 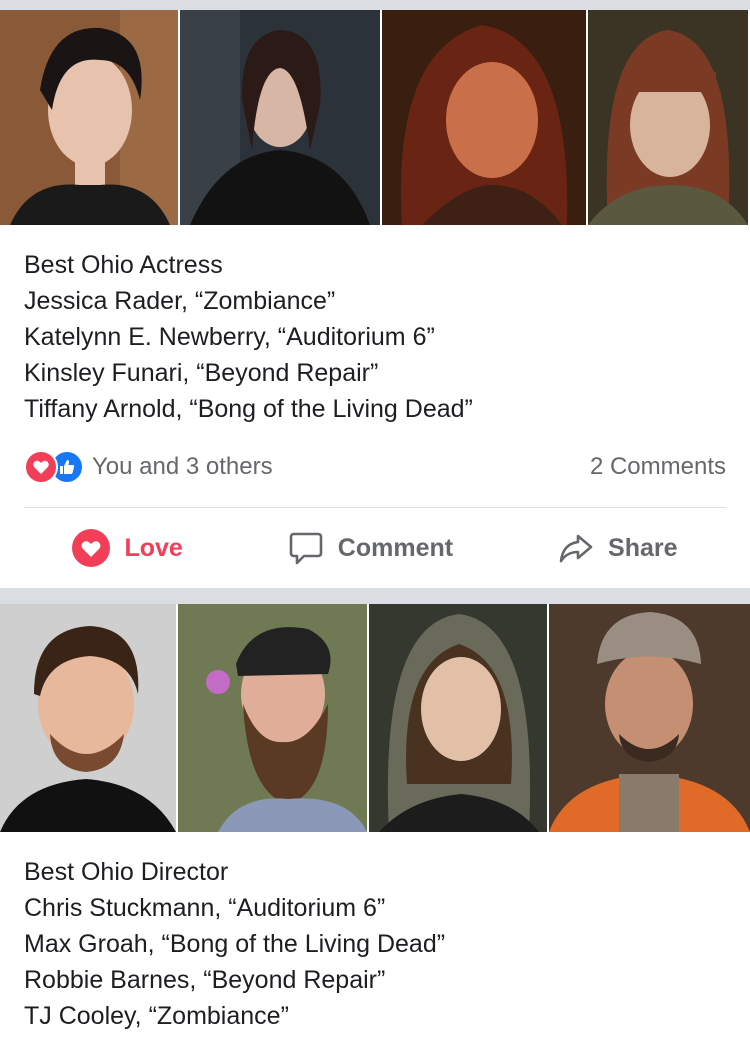 What do you see at coordinates (280, 117) in the screenshot?
I see `photo-katelynn-newberry` at bounding box center [280, 117].